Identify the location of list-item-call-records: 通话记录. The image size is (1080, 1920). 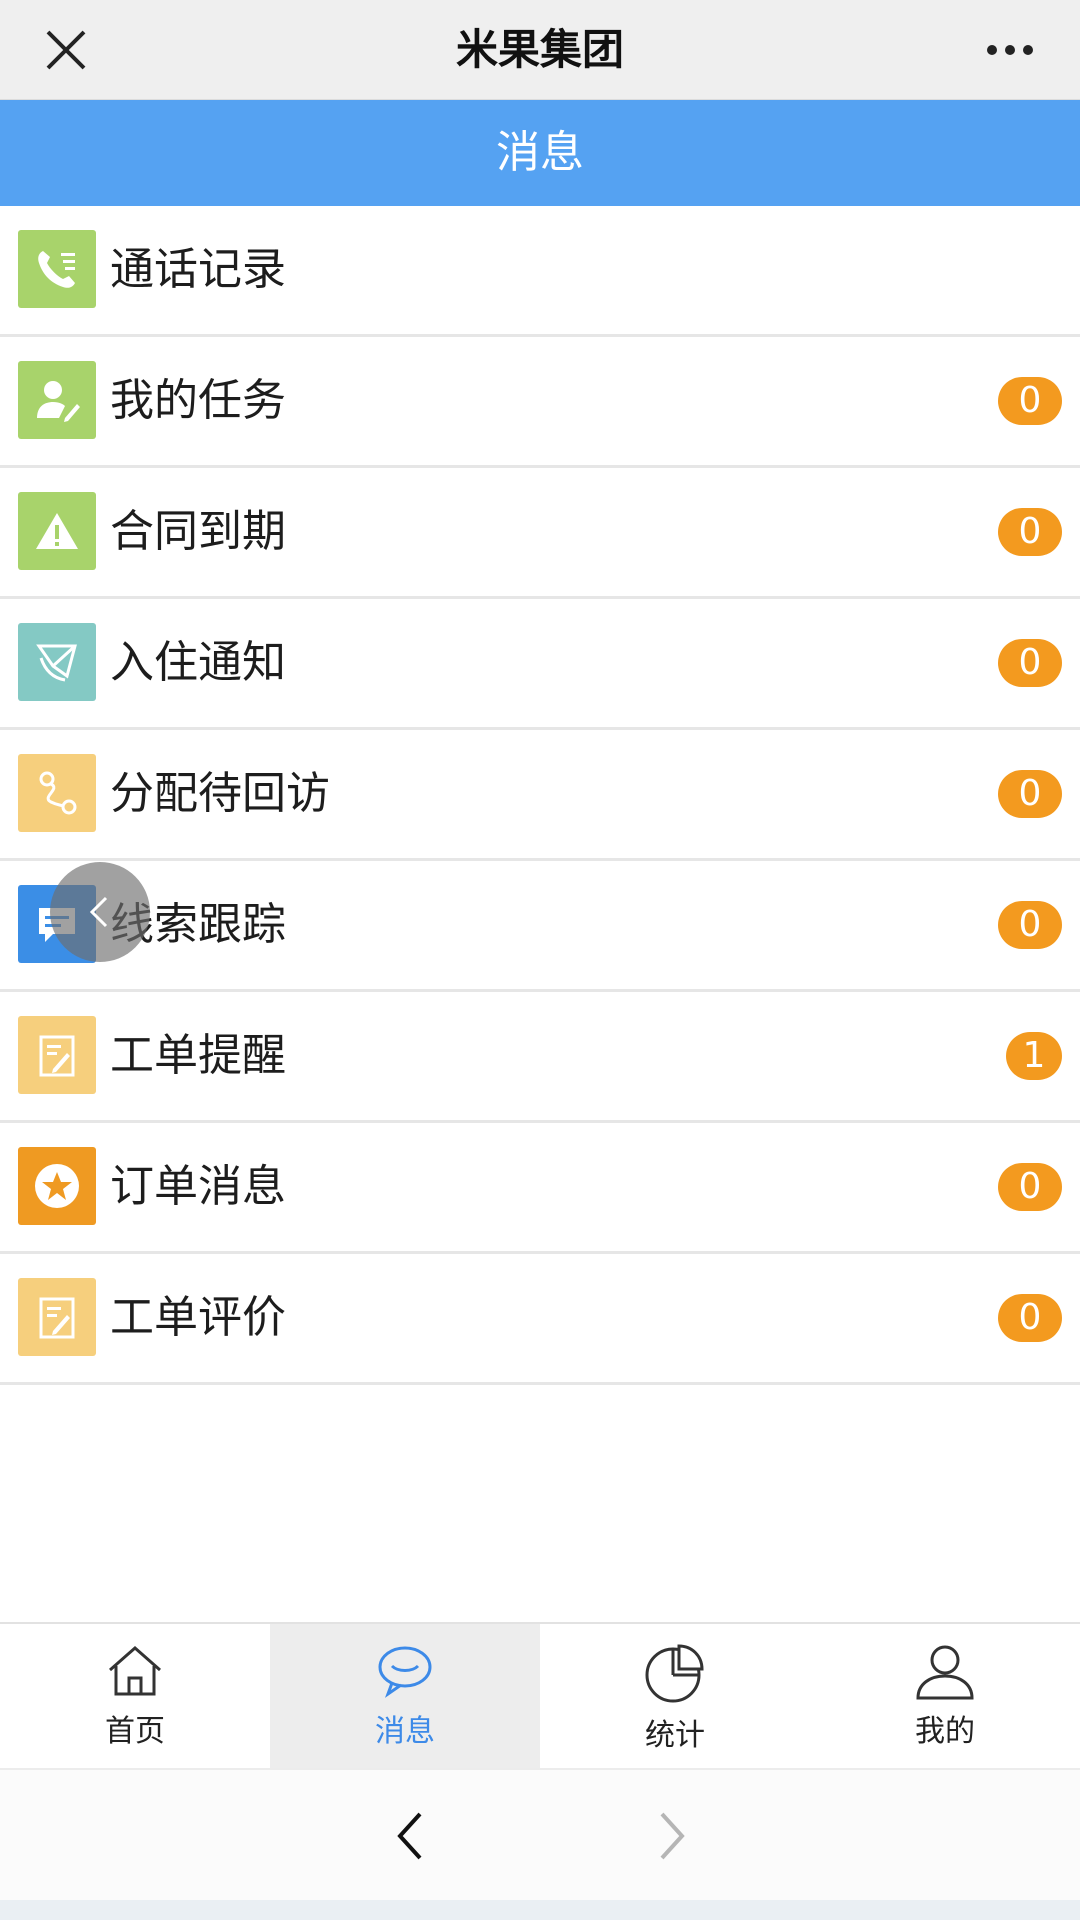
(540, 271).